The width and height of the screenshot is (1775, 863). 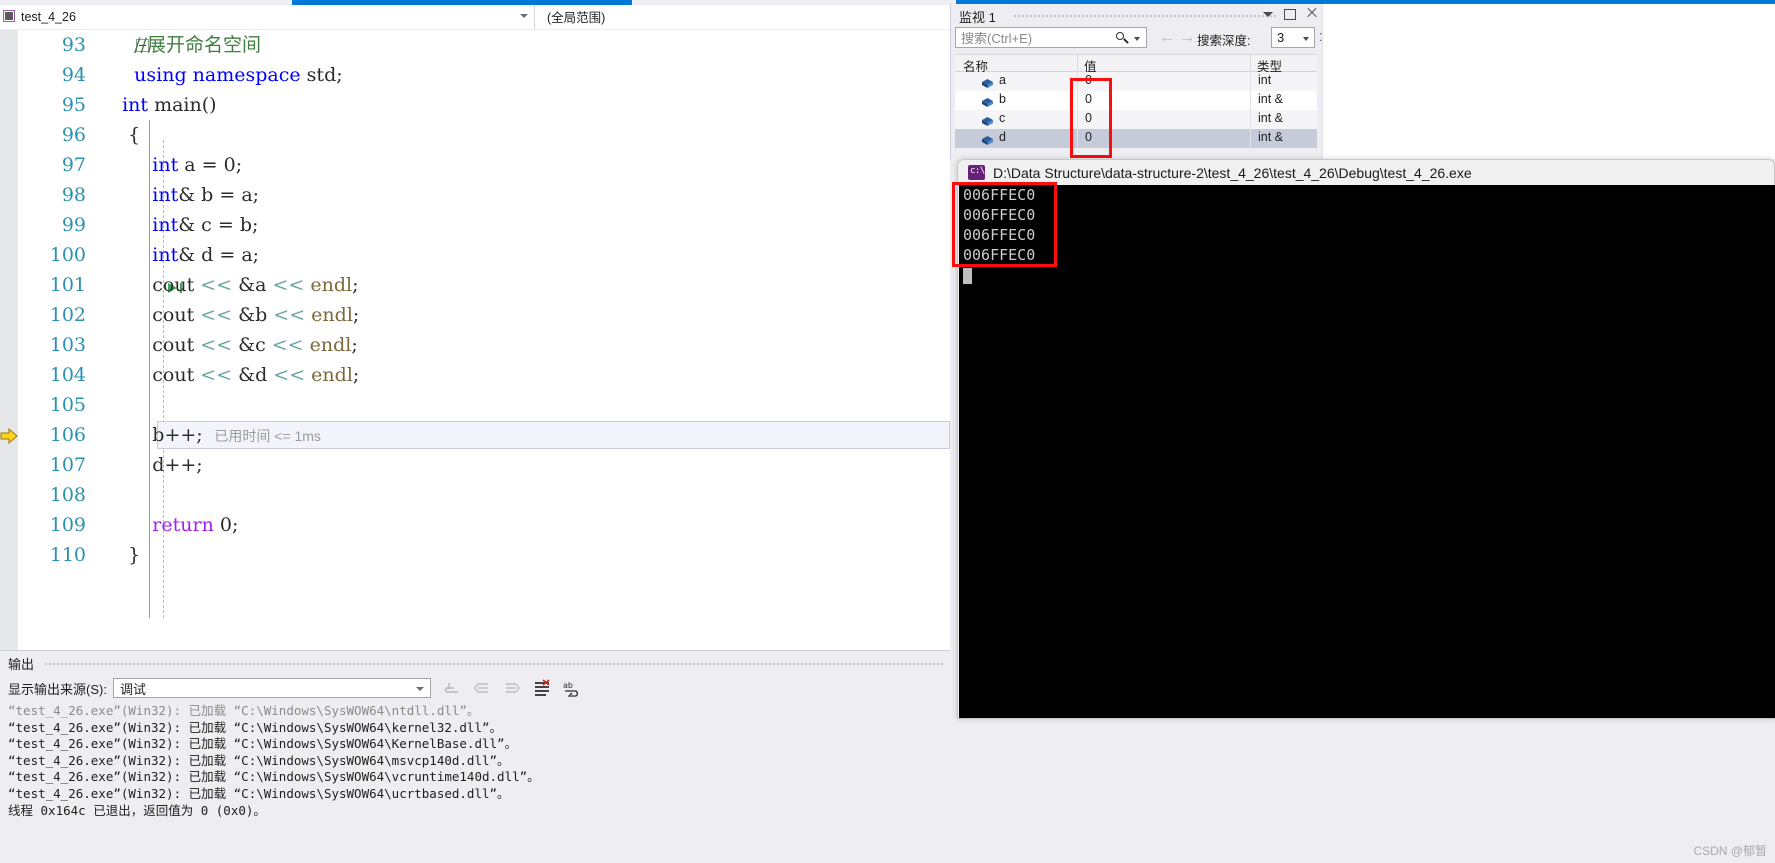 I want to click on output-source-value: 调试, so click(x=132, y=689).